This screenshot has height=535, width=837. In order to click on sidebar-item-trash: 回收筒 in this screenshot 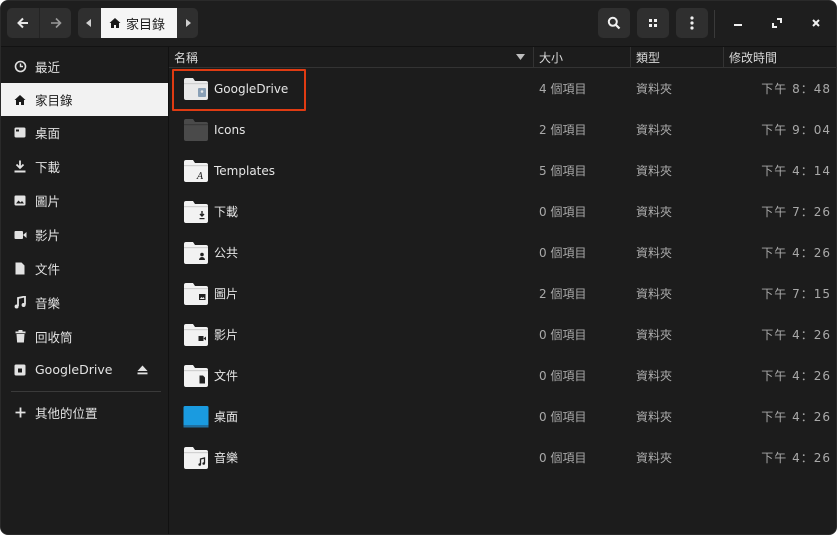, I will do `click(84, 336)`.